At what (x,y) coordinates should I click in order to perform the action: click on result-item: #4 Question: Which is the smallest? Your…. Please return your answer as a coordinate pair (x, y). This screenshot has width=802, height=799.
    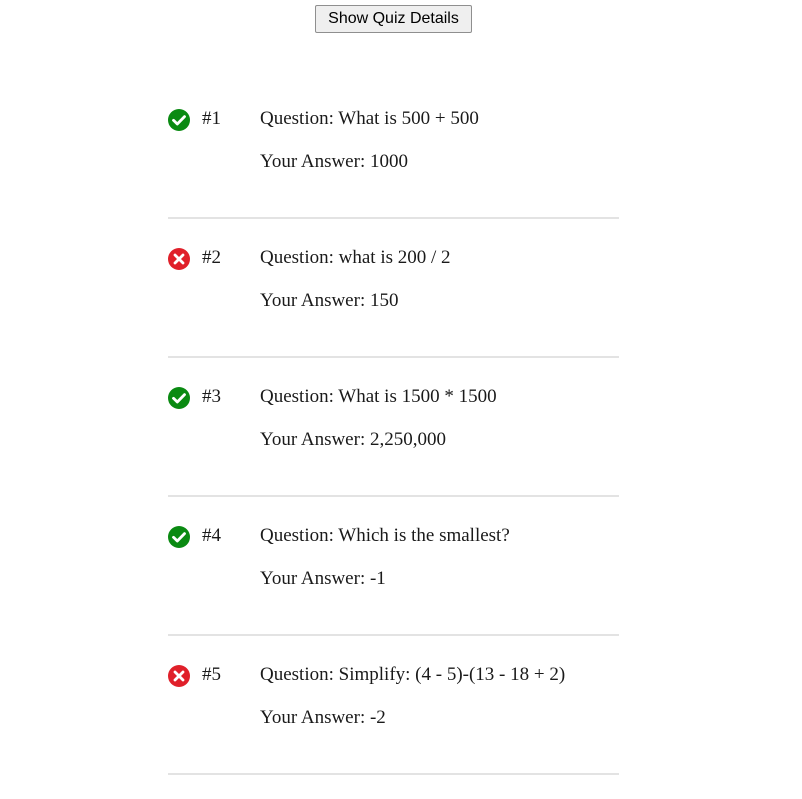
    Looking at the image, I should click on (393, 566).